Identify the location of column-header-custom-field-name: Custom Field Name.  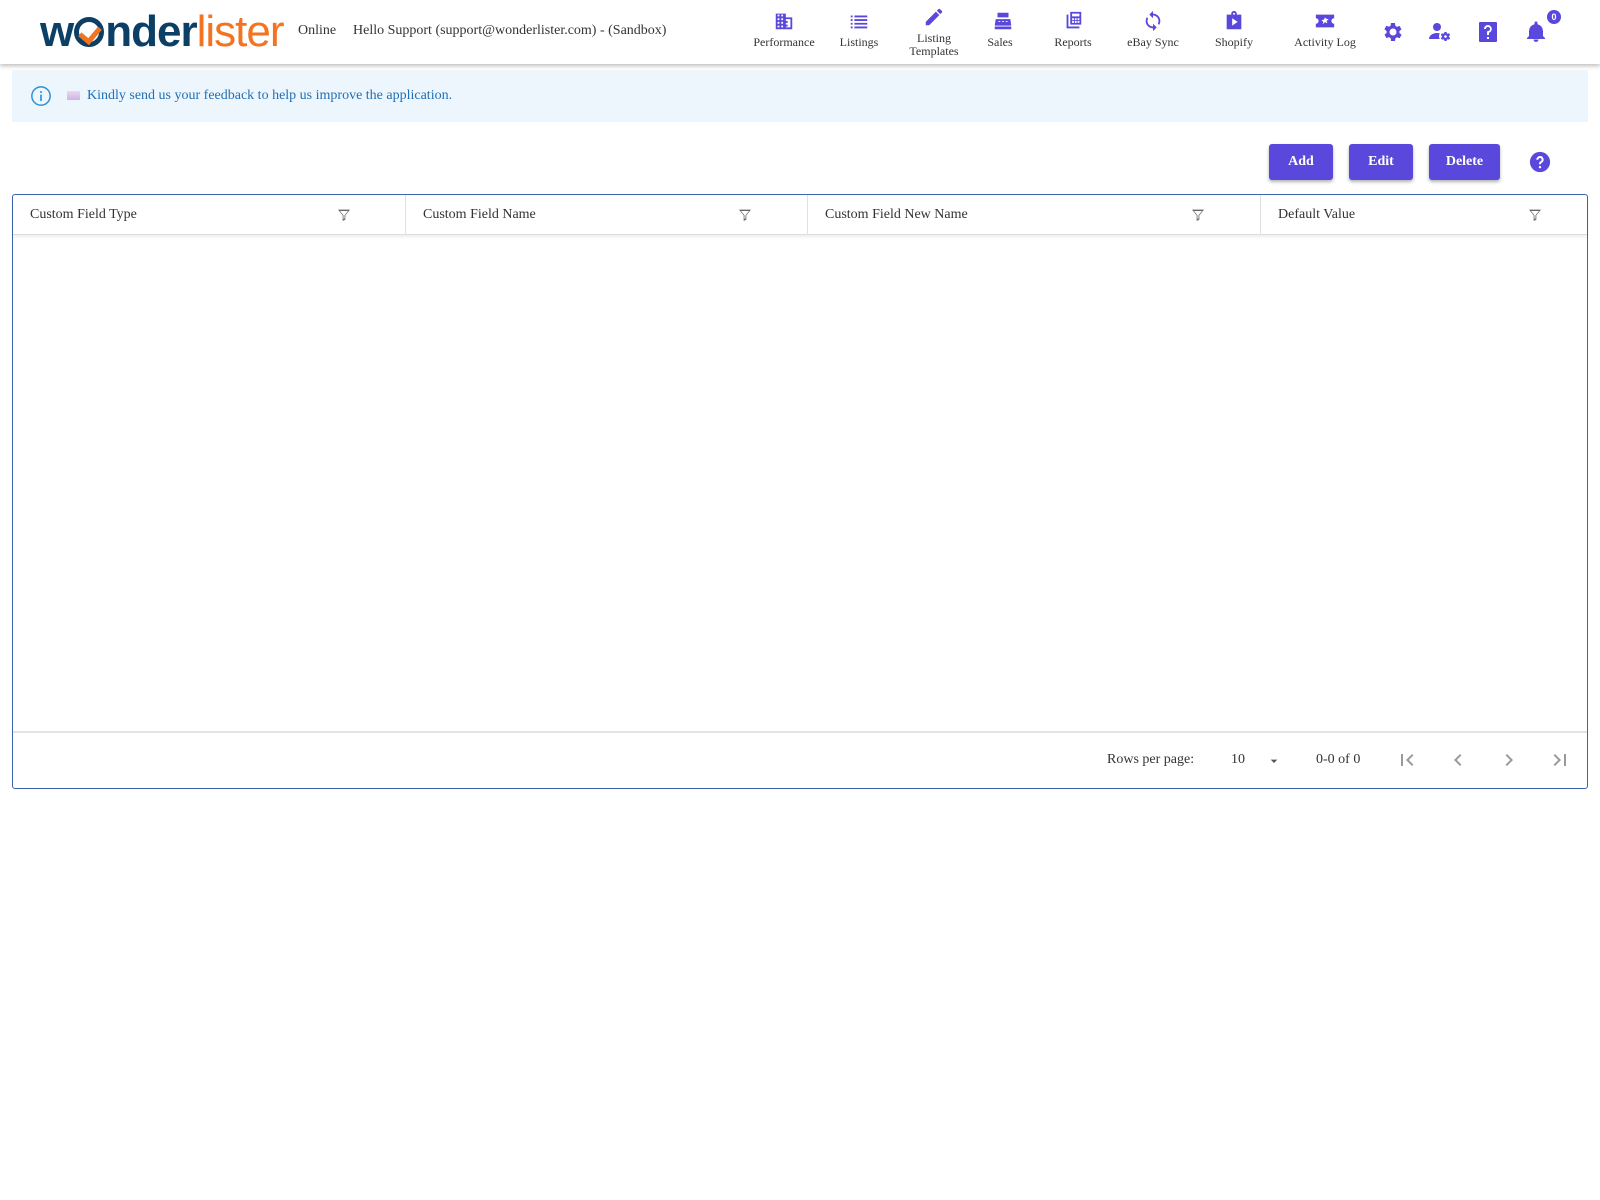
(607, 215).